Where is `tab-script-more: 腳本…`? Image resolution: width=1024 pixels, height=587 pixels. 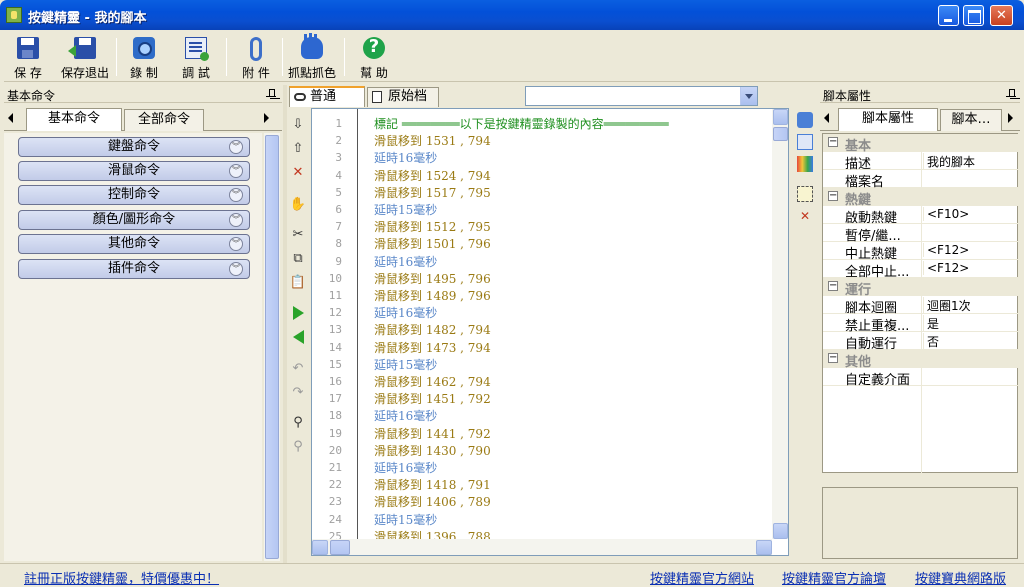 tab-script-more: 腳本… is located at coordinates (971, 120).